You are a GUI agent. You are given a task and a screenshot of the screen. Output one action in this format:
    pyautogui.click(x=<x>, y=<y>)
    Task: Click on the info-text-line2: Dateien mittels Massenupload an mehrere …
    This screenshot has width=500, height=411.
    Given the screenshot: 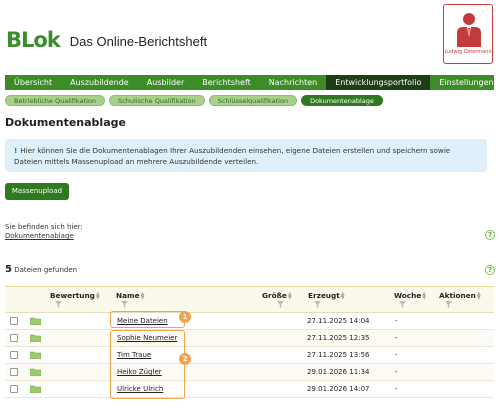 What is the action you would take?
    pyautogui.click(x=136, y=161)
    